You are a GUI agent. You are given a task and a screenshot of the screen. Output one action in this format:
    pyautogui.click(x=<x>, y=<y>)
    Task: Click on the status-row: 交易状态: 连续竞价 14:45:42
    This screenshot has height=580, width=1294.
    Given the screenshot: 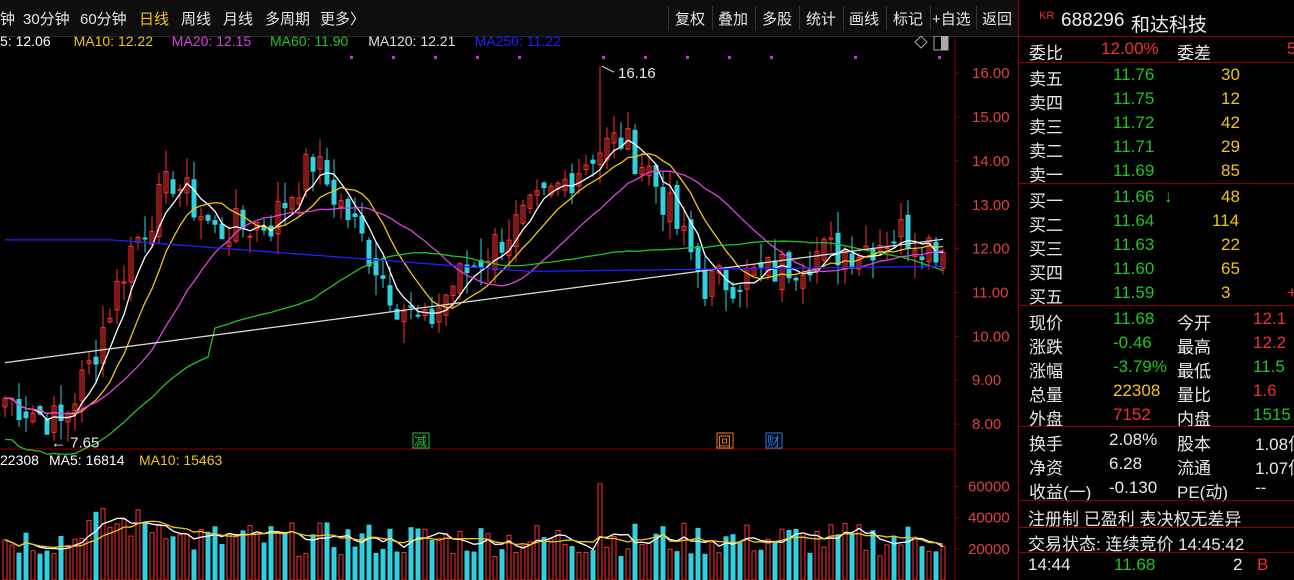 What is the action you would take?
    pyautogui.click(x=1156, y=541)
    